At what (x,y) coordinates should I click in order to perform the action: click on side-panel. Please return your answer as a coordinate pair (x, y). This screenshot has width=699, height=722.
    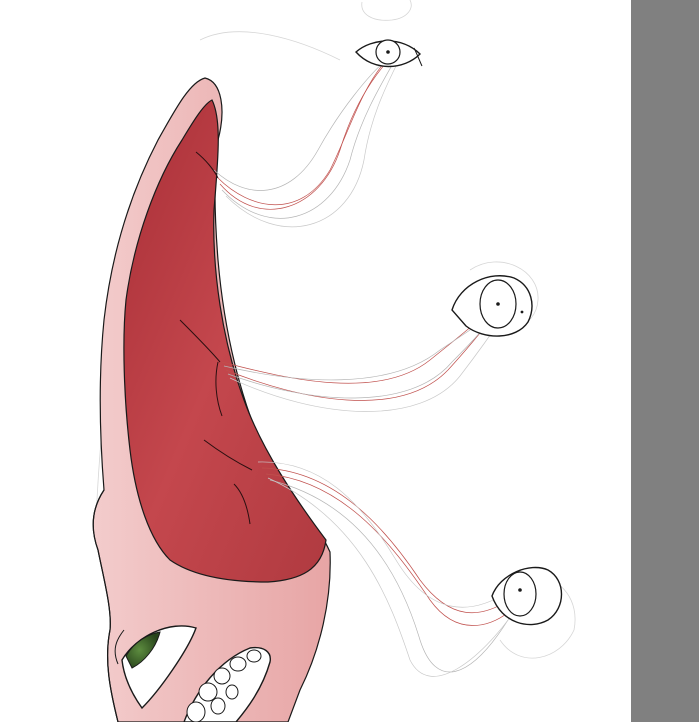
    Looking at the image, I should click on (665, 361).